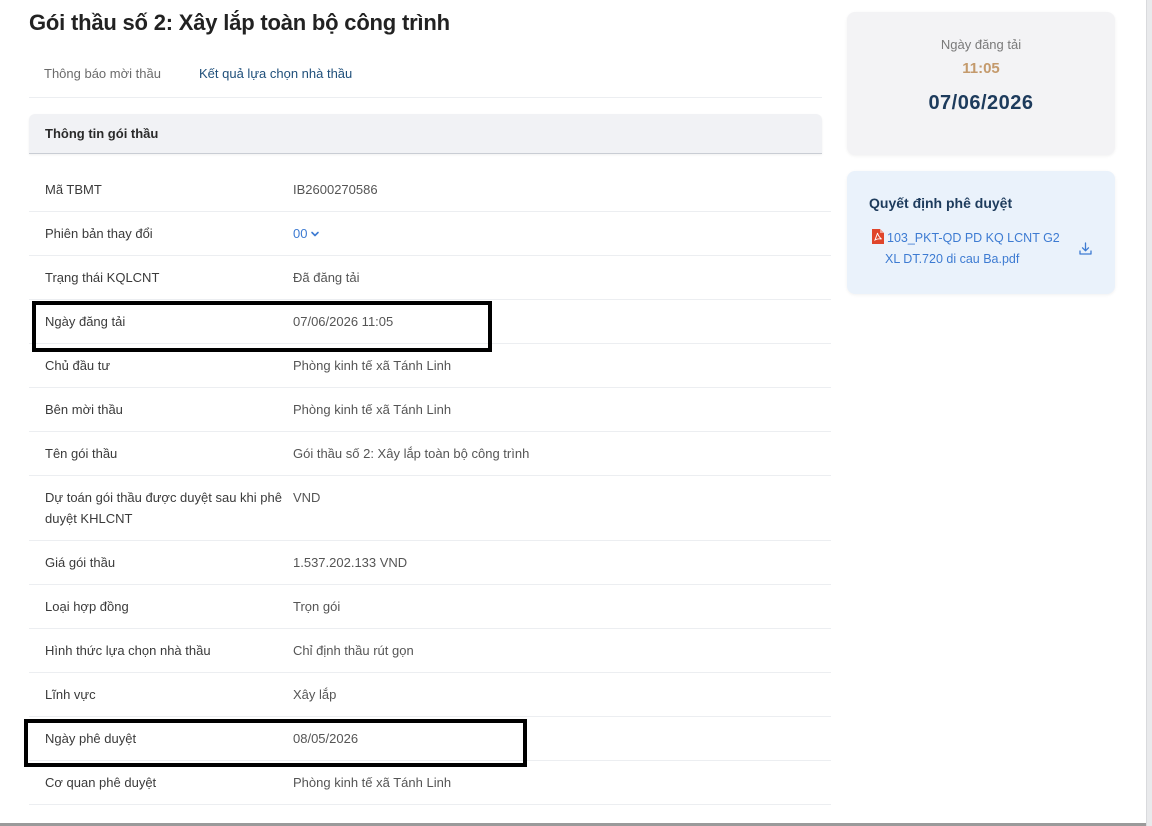 The height and width of the screenshot is (826, 1152). What do you see at coordinates (99, 233) in the screenshot?
I see `row-label: Phiên bản thay đổi` at bounding box center [99, 233].